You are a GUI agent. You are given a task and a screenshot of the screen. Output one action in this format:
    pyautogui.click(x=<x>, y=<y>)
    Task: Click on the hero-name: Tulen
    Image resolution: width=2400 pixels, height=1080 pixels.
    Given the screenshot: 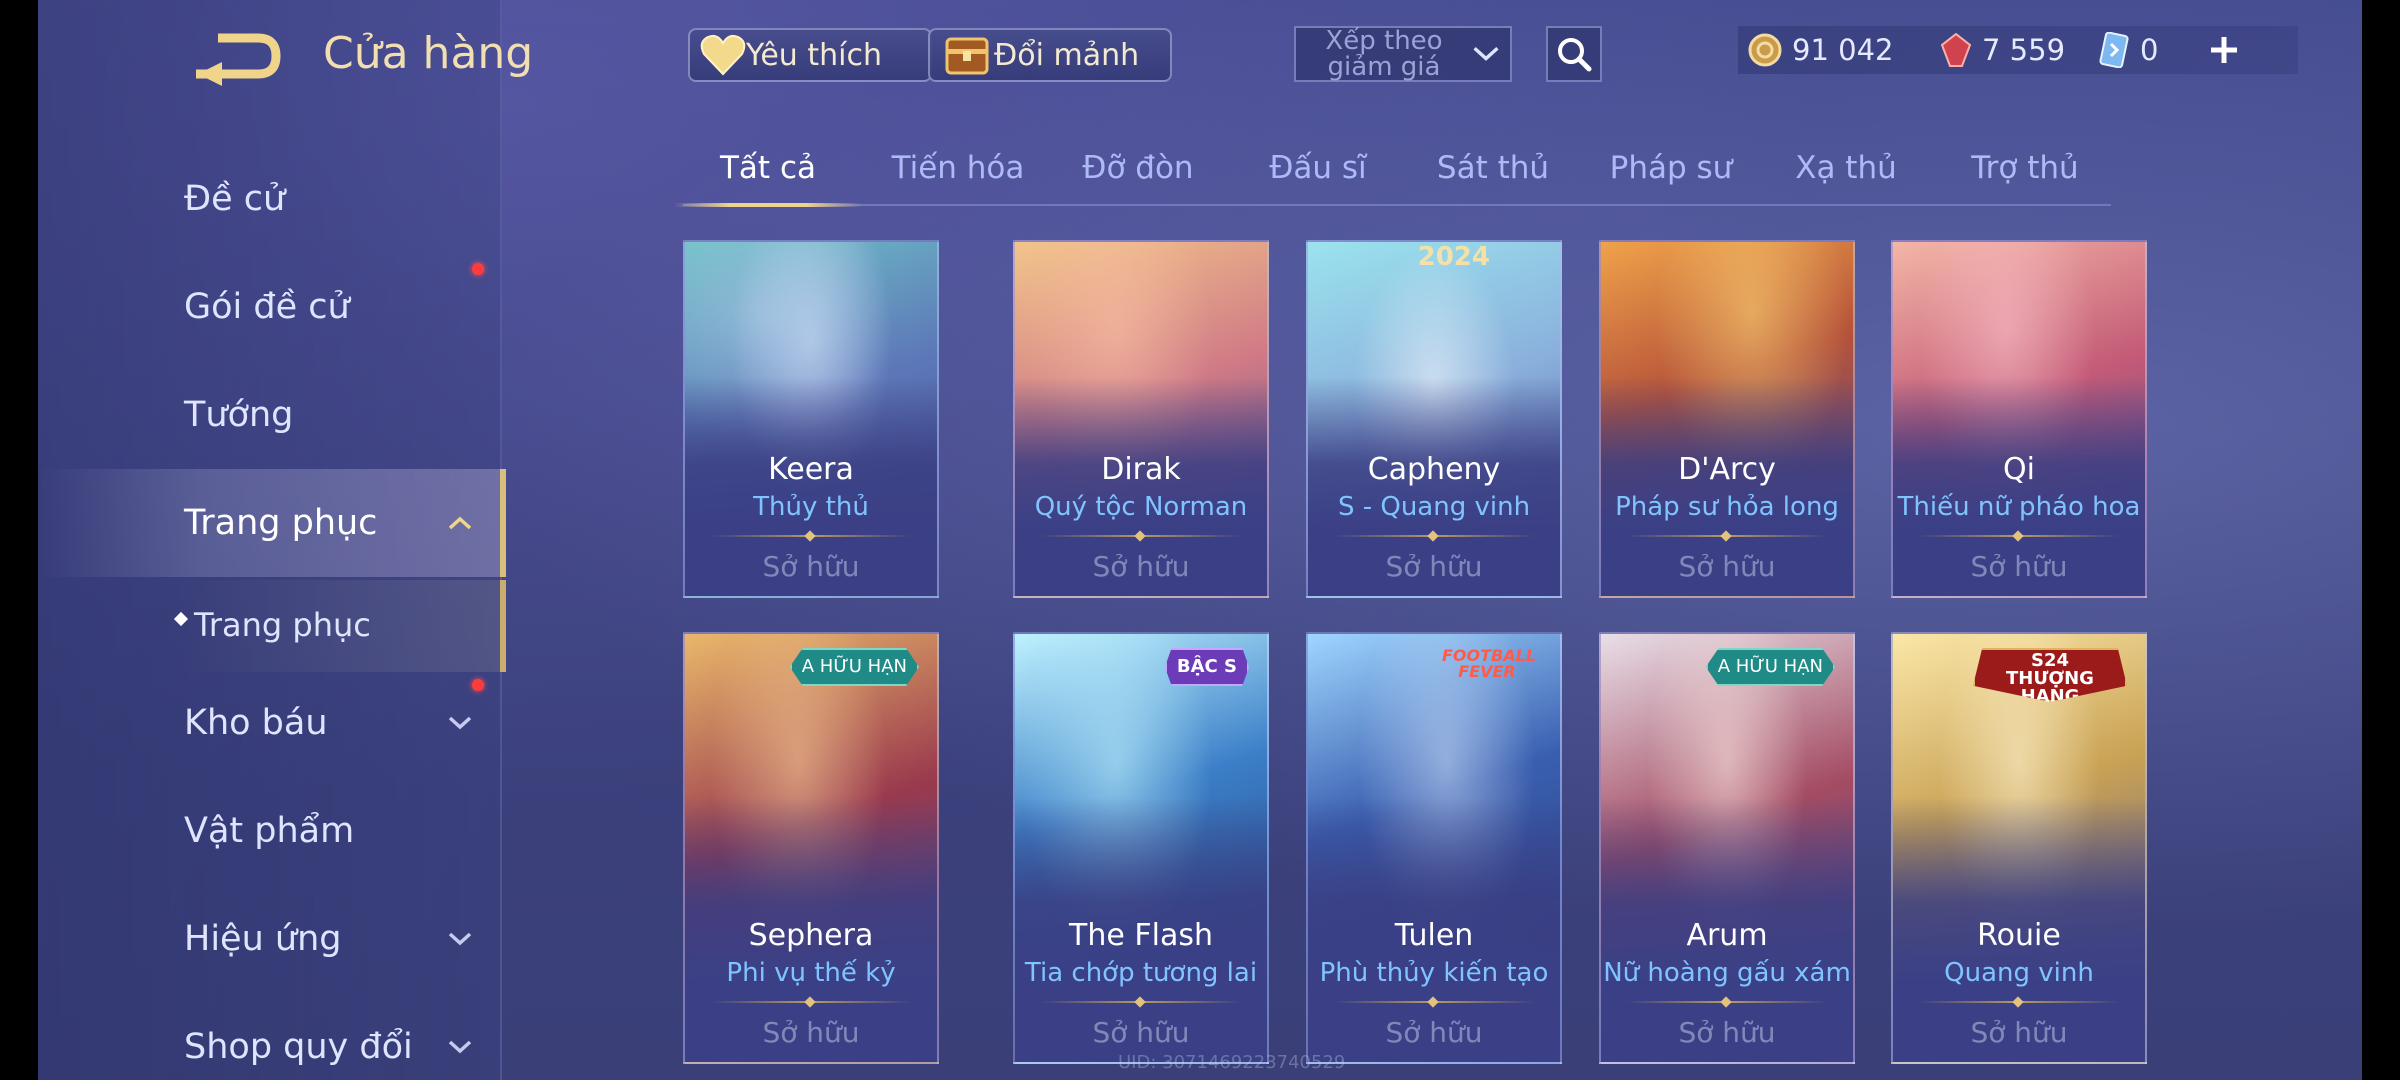 What is the action you would take?
    pyautogui.click(x=1434, y=935)
    